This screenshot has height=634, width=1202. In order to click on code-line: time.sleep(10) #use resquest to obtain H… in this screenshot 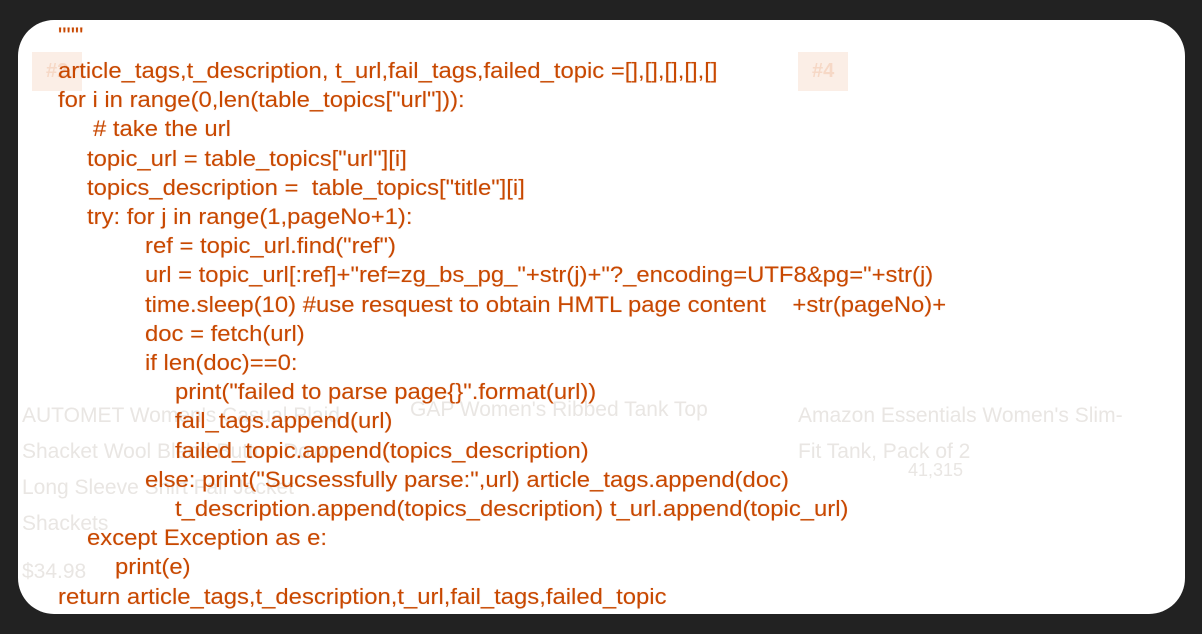, I will do `click(546, 304)`.